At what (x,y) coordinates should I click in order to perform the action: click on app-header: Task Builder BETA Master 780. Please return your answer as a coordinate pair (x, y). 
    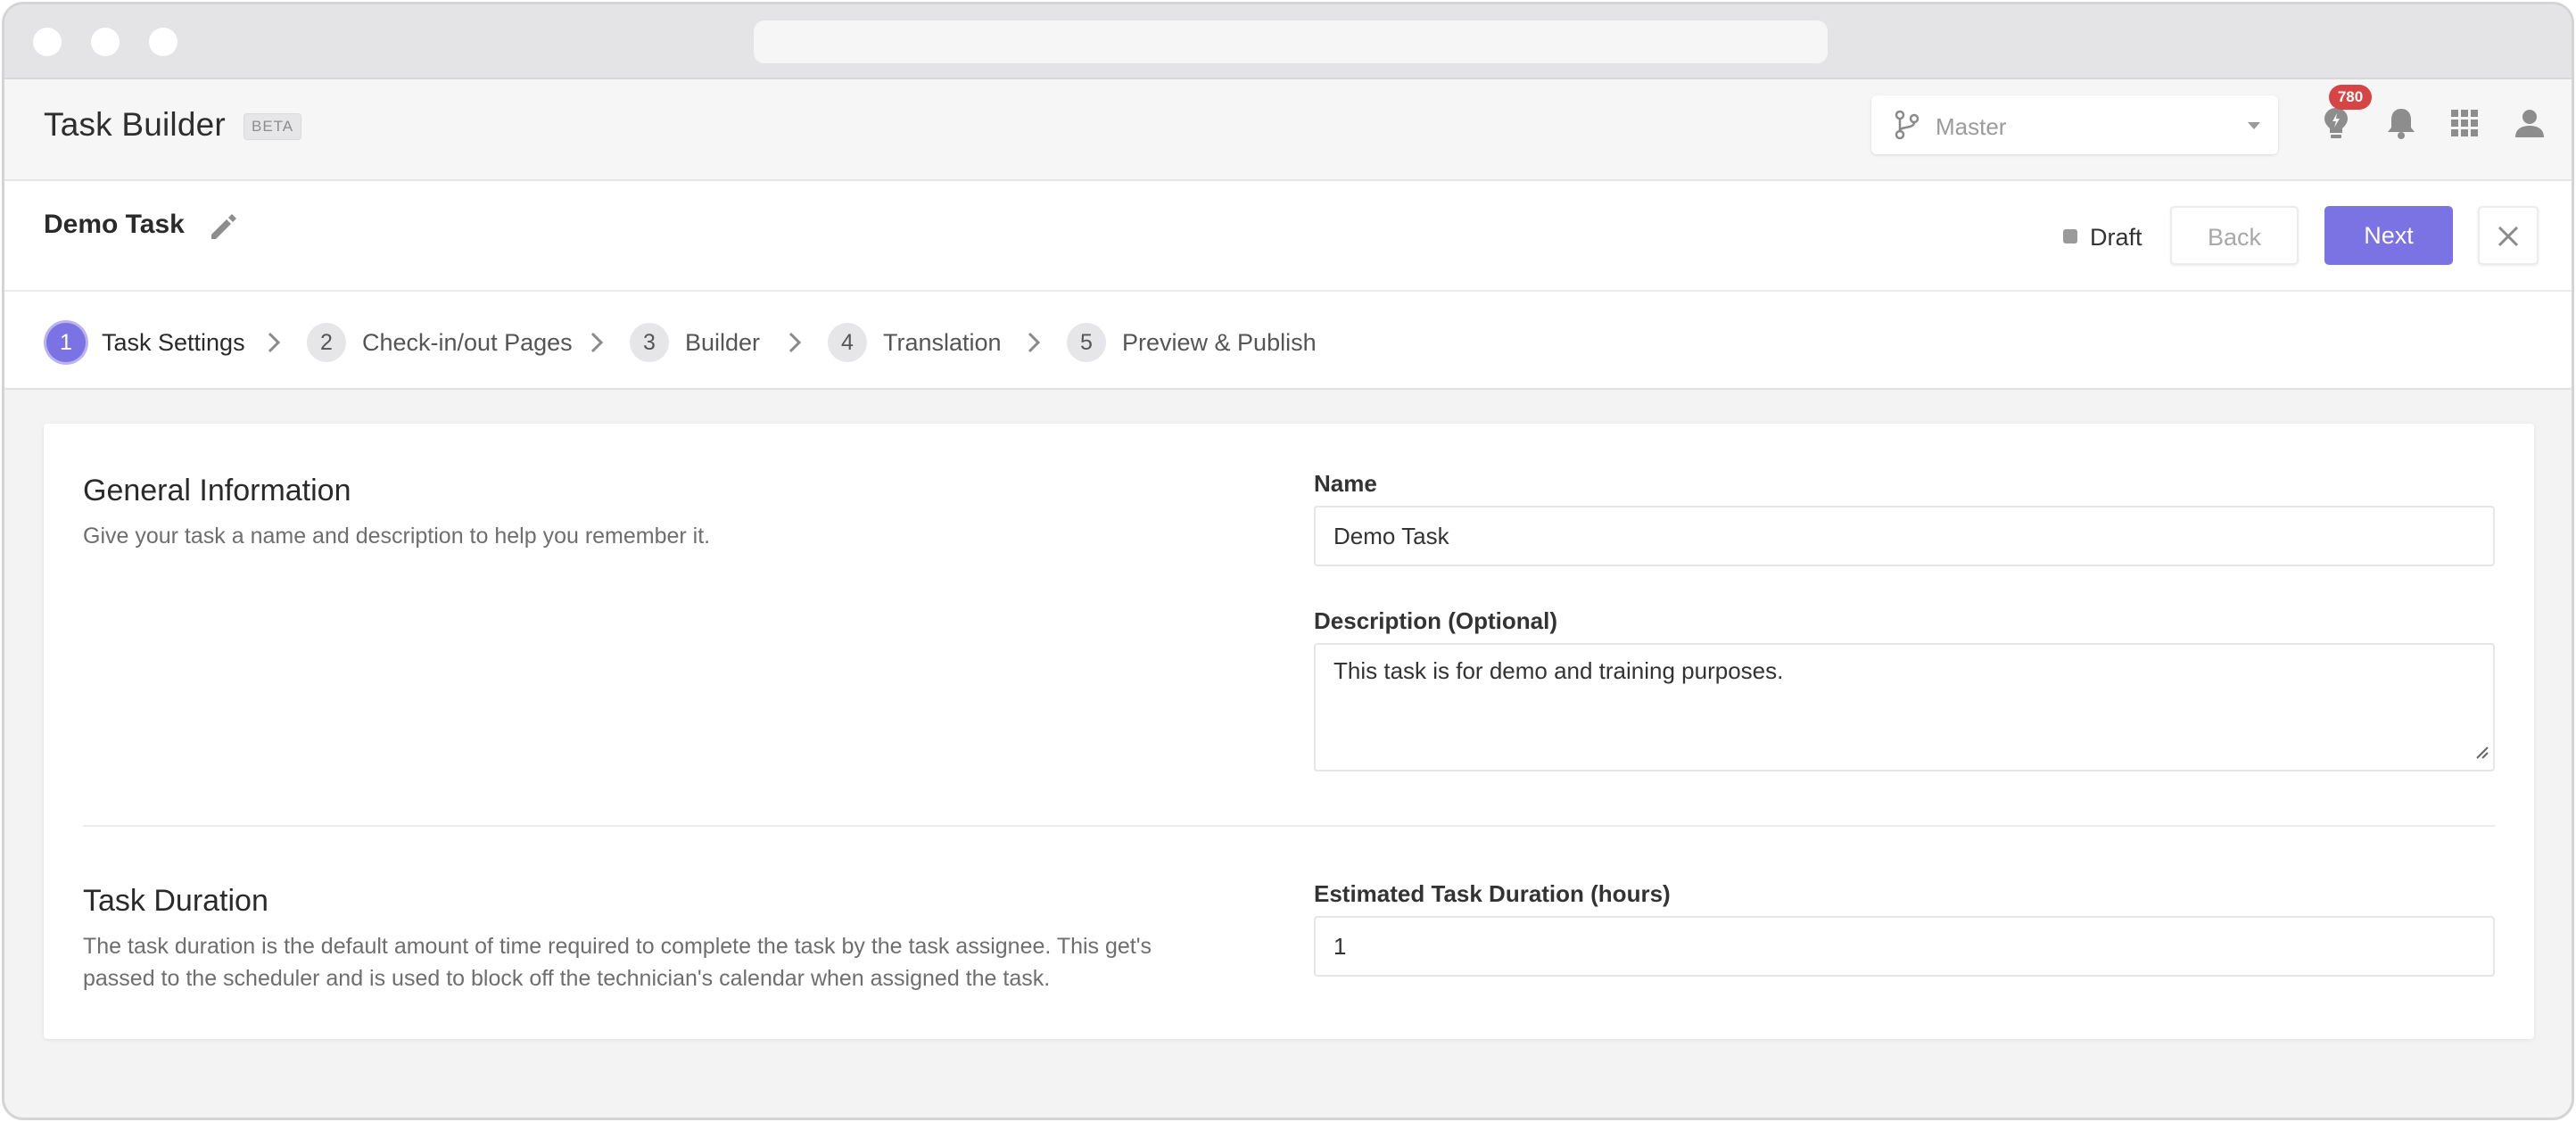
    Looking at the image, I should click on (1288, 130).